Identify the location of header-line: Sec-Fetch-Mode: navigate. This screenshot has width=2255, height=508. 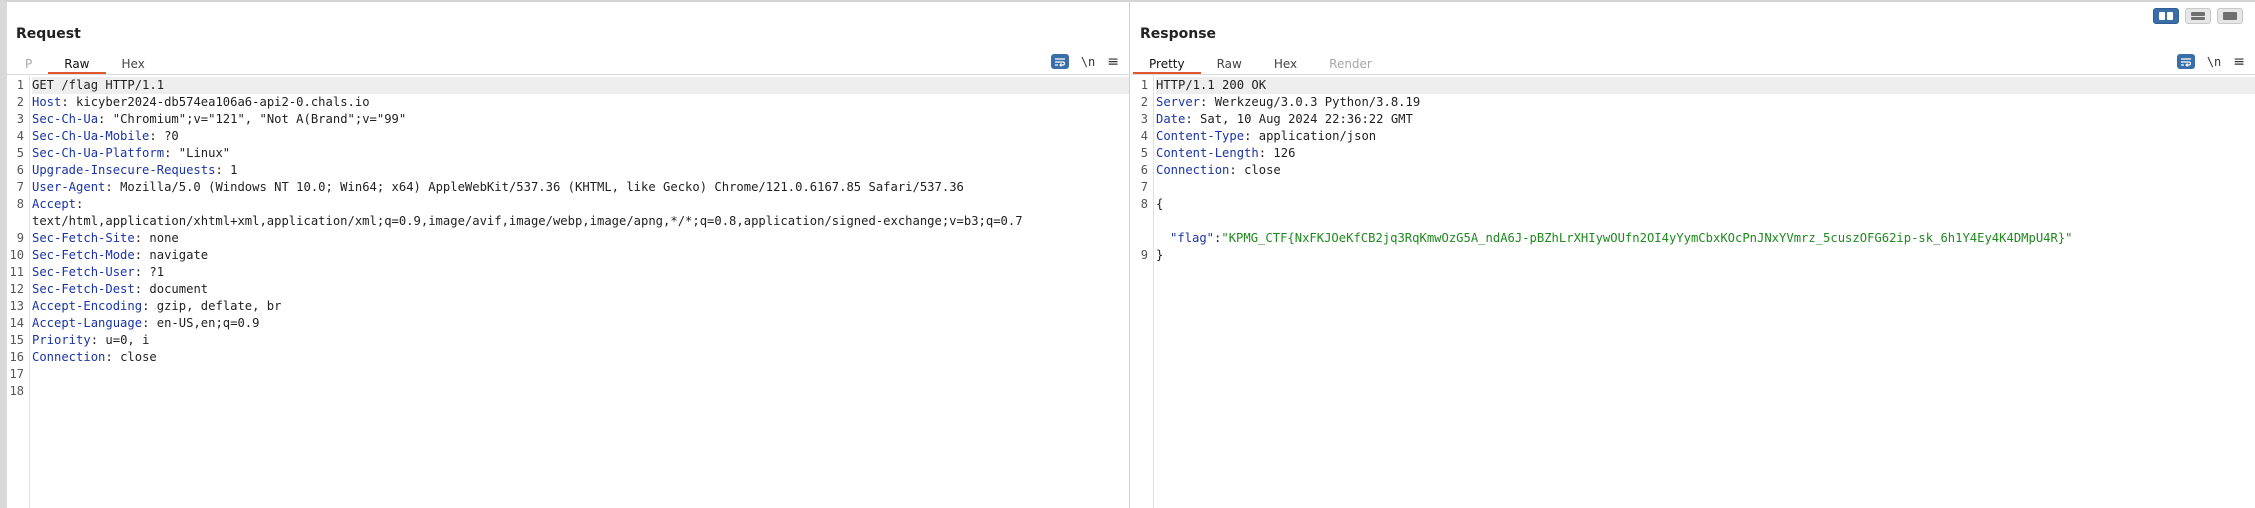
(580, 255).